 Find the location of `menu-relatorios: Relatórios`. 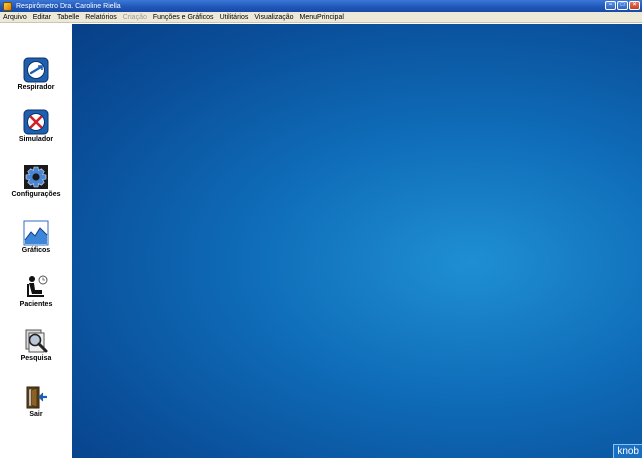

menu-relatorios: Relatórios is located at coordinates (101, 17).